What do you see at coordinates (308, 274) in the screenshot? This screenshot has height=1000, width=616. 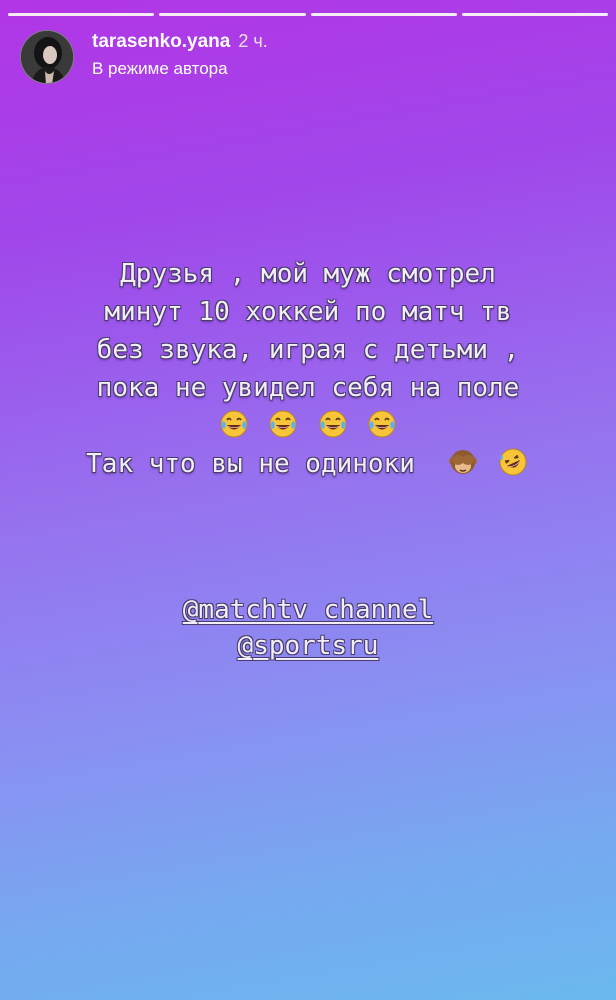 I see `story-text-line: Друзья , мой муж смотрел` at bounding box center [308, 274].